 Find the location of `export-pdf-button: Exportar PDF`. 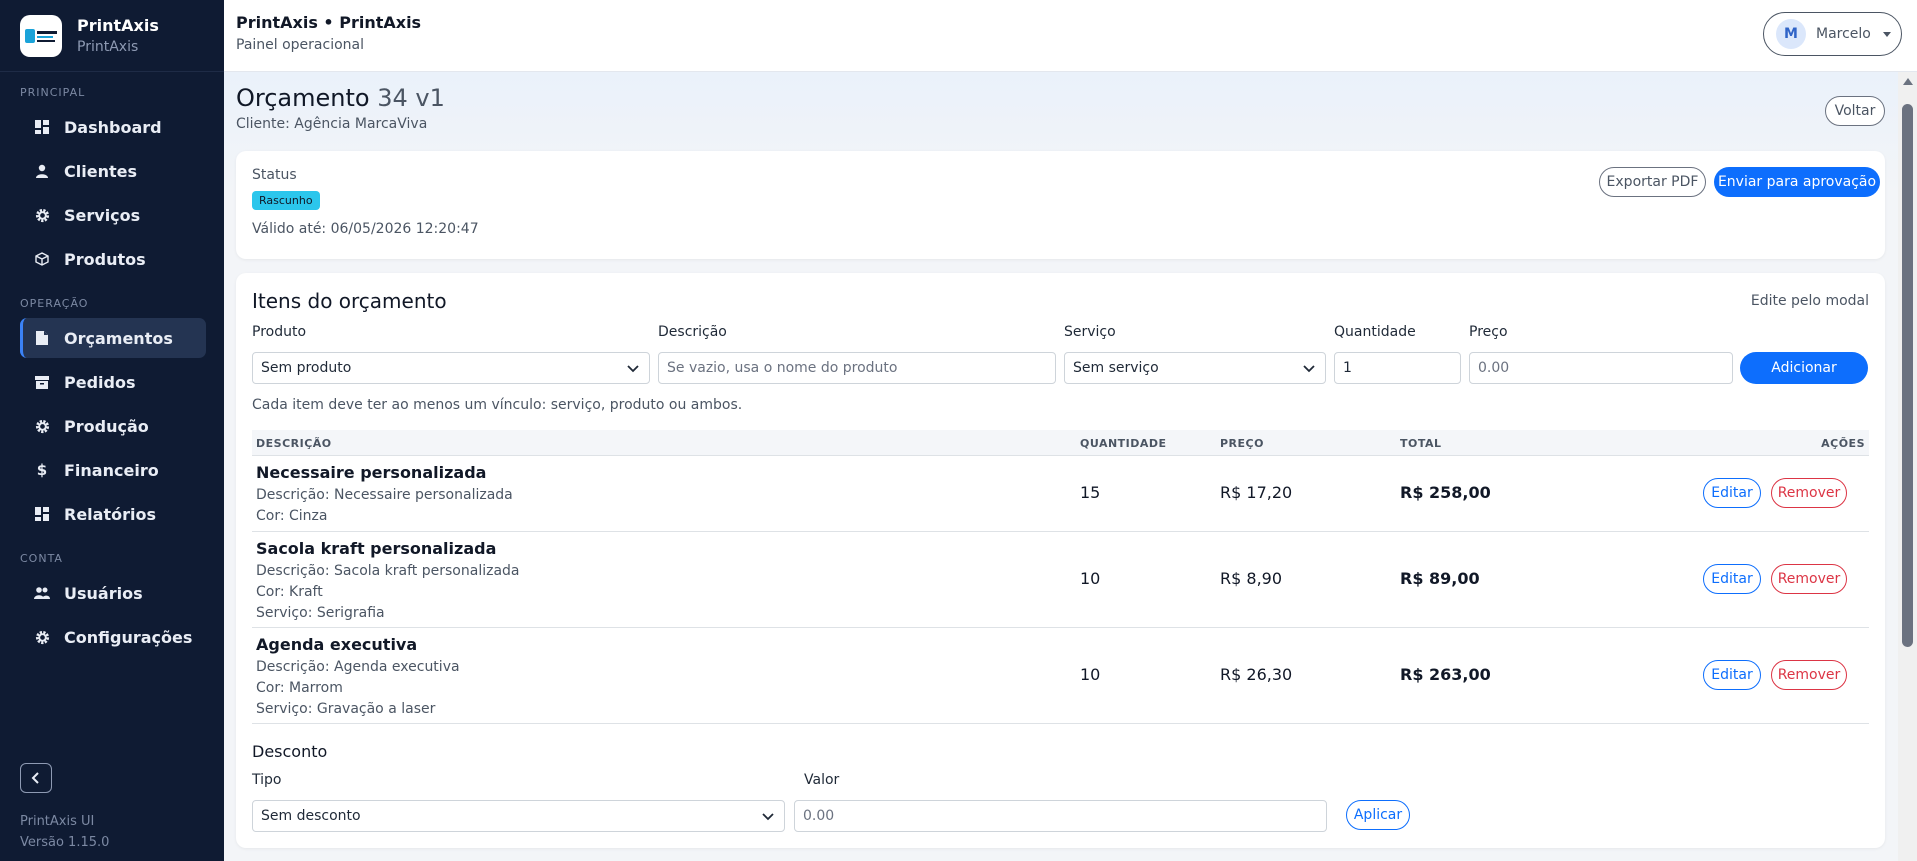

export-pdf-button: Exportar PDF is located at coordinates (1652, 182).